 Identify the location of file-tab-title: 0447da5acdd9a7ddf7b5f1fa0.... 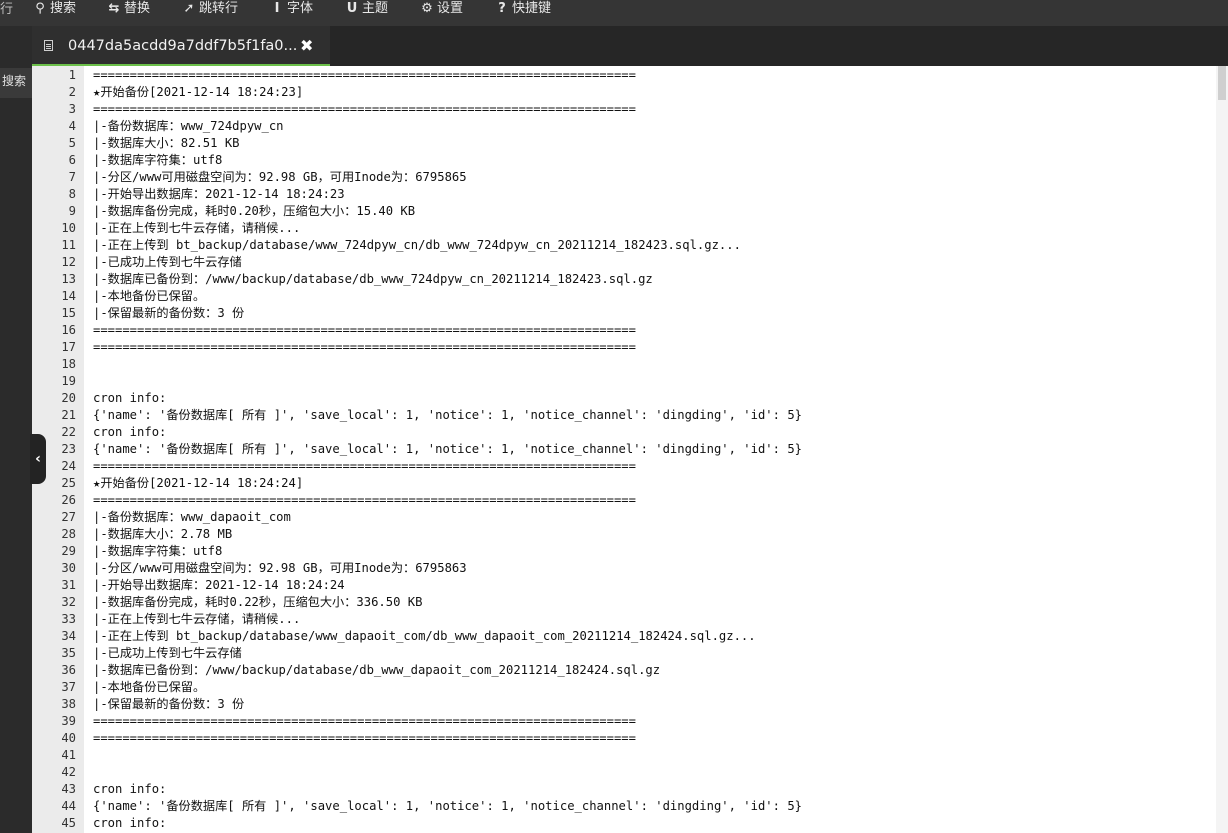
(183, 46).